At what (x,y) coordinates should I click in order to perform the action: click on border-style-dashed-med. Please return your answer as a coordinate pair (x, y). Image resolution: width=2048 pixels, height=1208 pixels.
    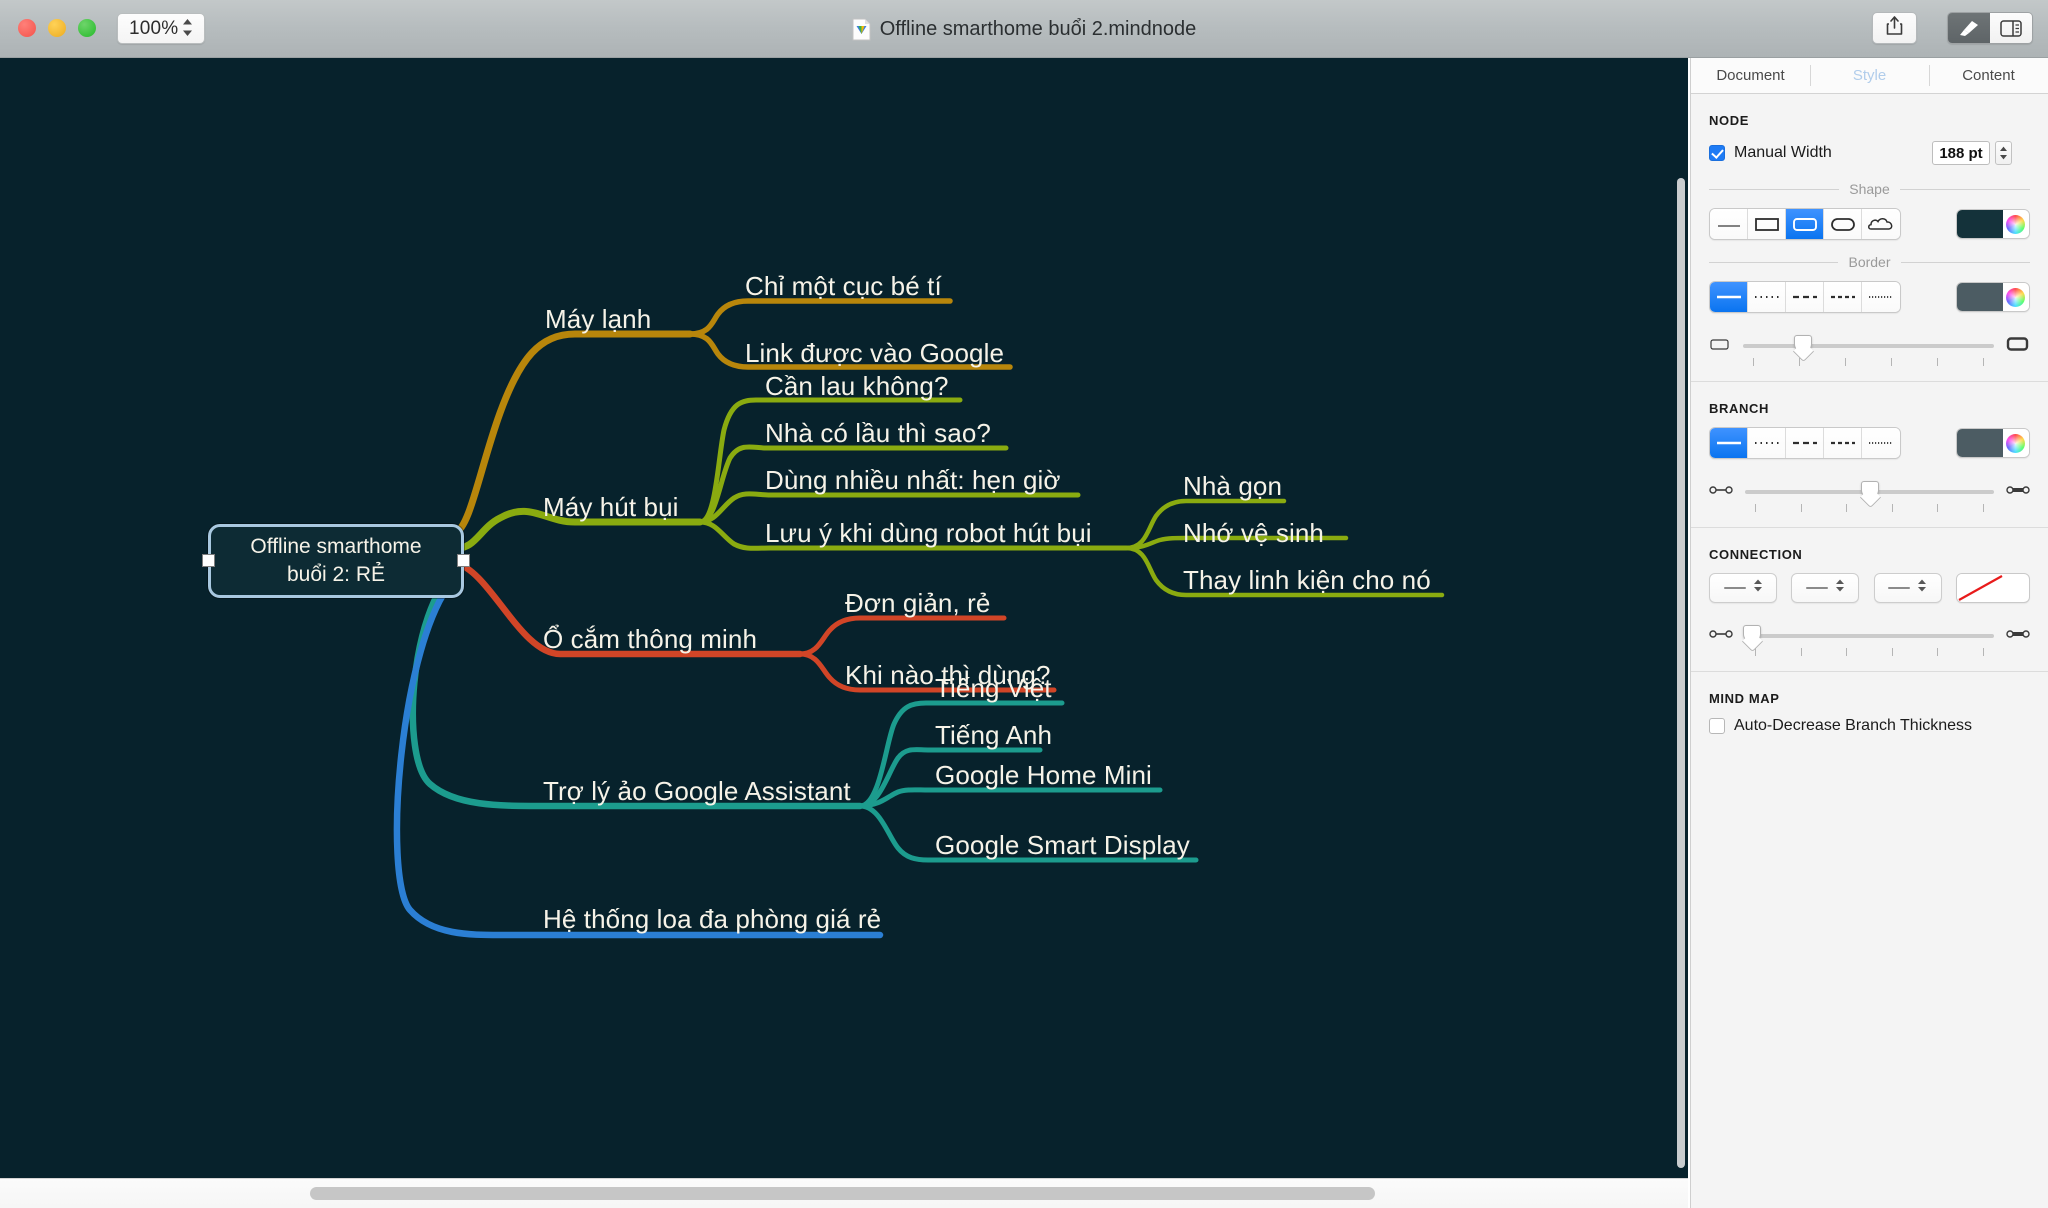
    Looking at the image, I should click on (1843, 297).